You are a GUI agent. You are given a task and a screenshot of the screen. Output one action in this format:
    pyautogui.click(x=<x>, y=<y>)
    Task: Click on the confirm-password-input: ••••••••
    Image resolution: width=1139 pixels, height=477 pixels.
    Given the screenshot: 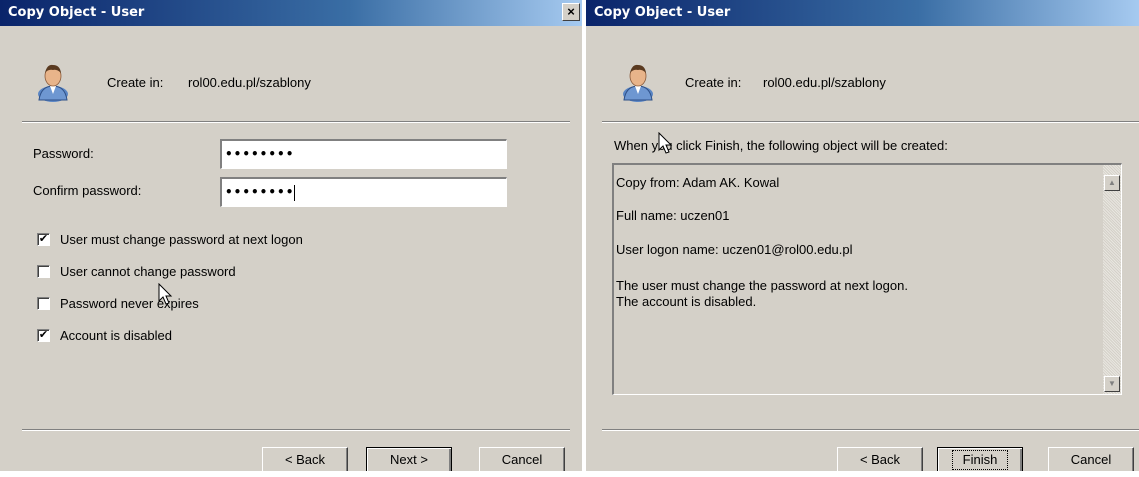 What is the action you would take?
    pyautogui.click(x=363, y=192)
    